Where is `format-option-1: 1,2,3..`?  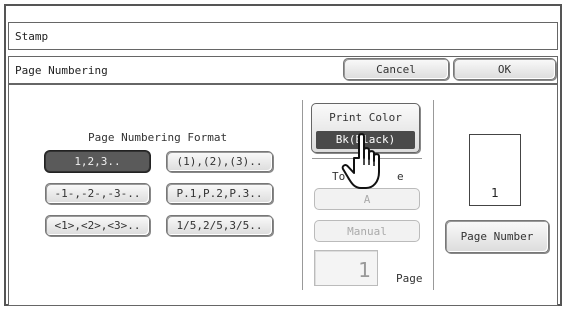 format-option-1: 1,2,3.. is located at coordinates (97, 161).